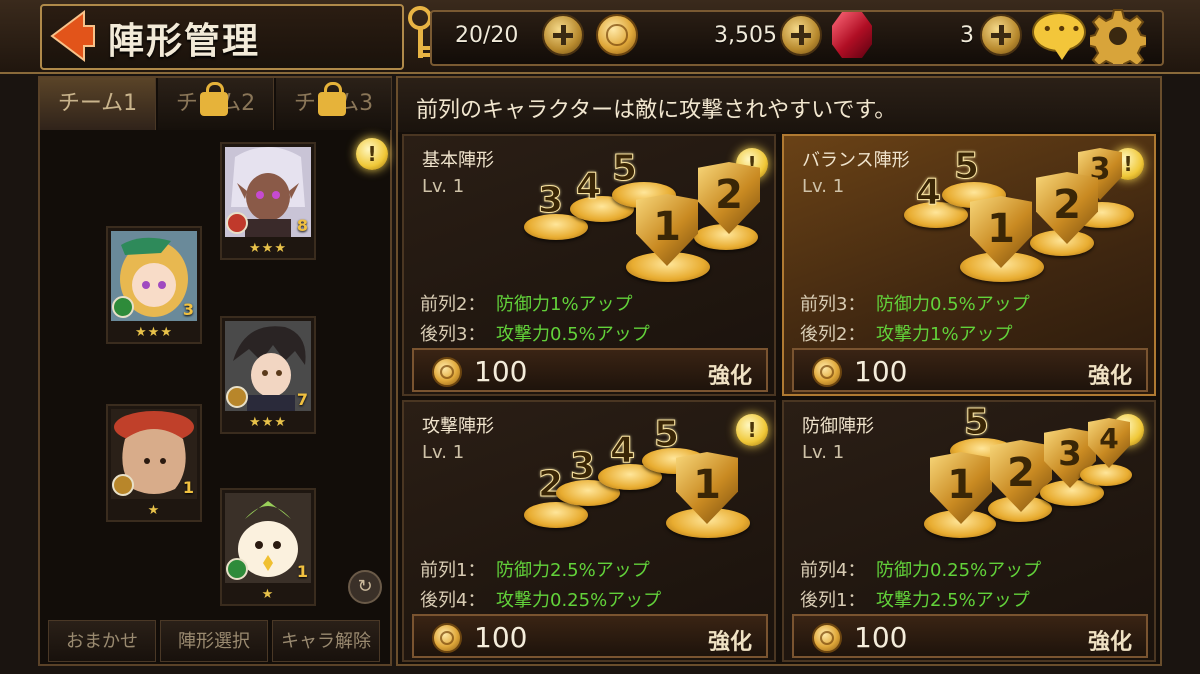 This screenshot has height=674, width=1200. I want to click on team-slot-character: 8 ★★★, so click(268, 201).